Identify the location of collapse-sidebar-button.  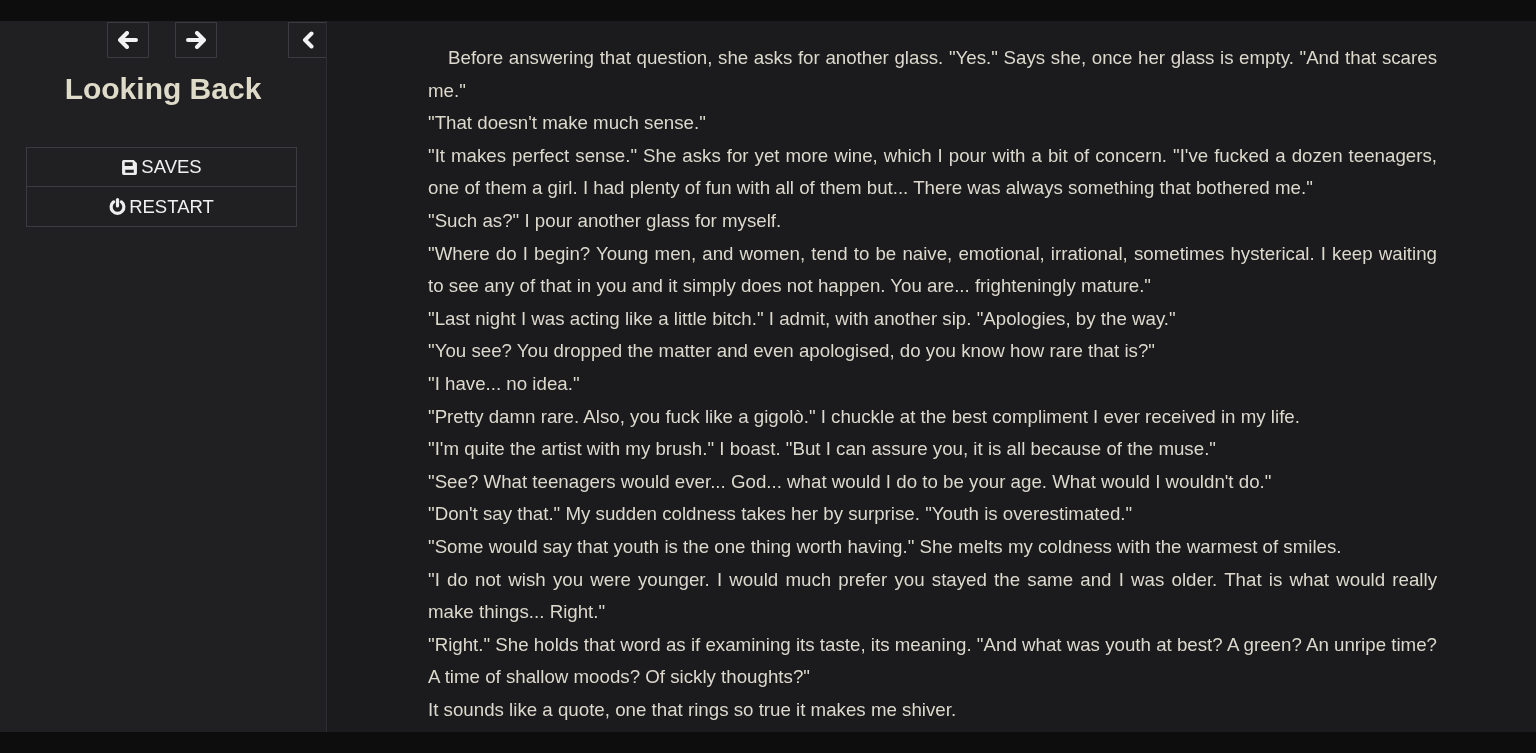
(307, 40).